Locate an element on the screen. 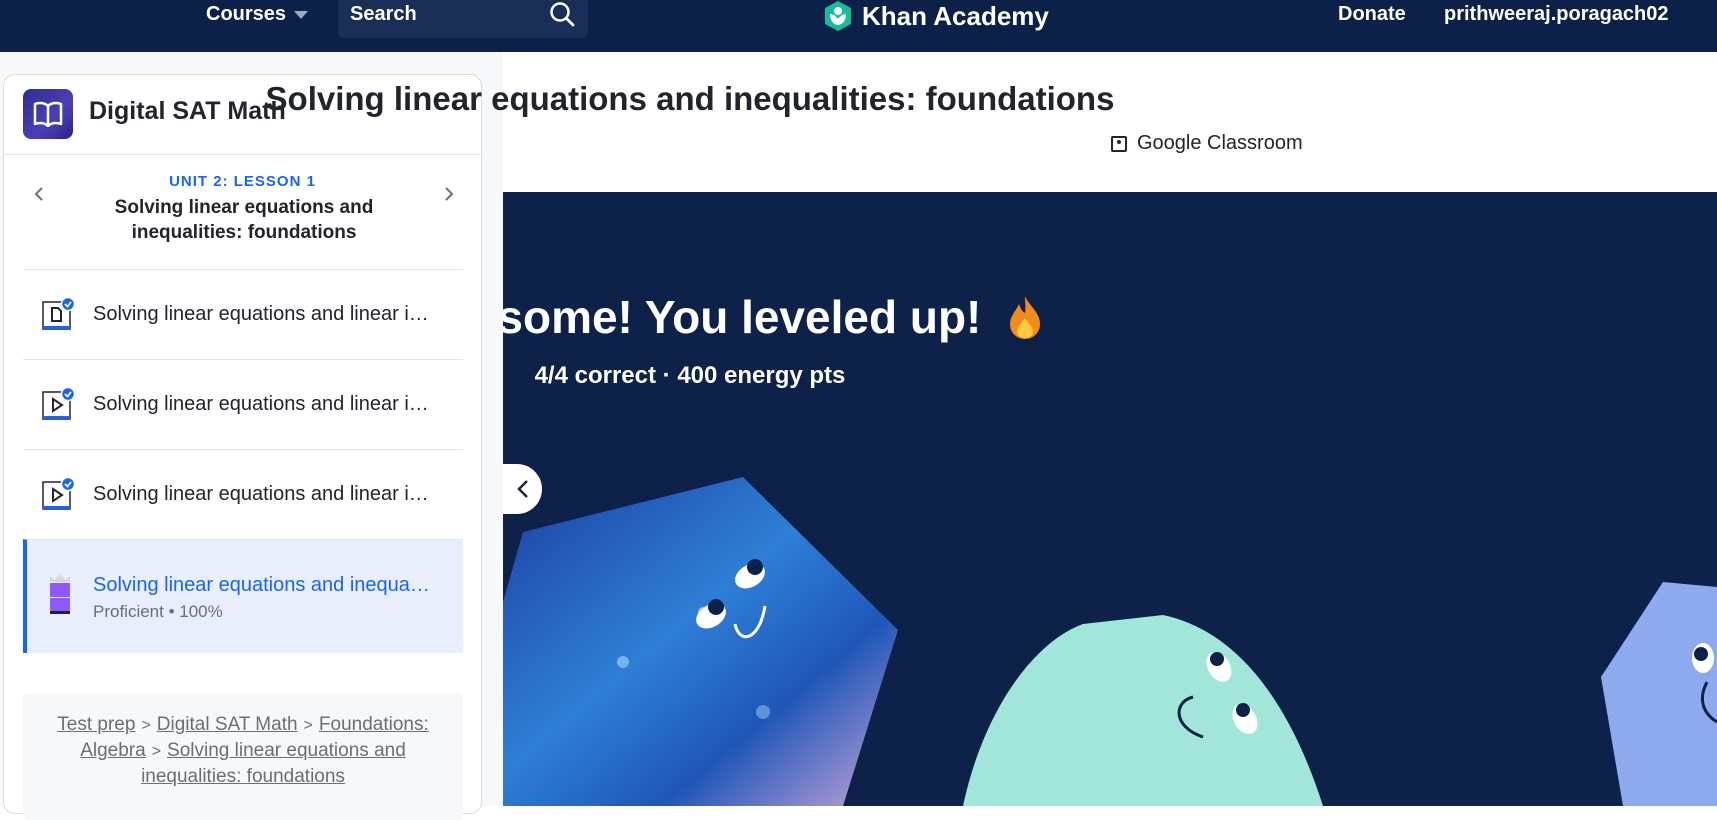  article-completed-icon is located at coordinates (58, 313).